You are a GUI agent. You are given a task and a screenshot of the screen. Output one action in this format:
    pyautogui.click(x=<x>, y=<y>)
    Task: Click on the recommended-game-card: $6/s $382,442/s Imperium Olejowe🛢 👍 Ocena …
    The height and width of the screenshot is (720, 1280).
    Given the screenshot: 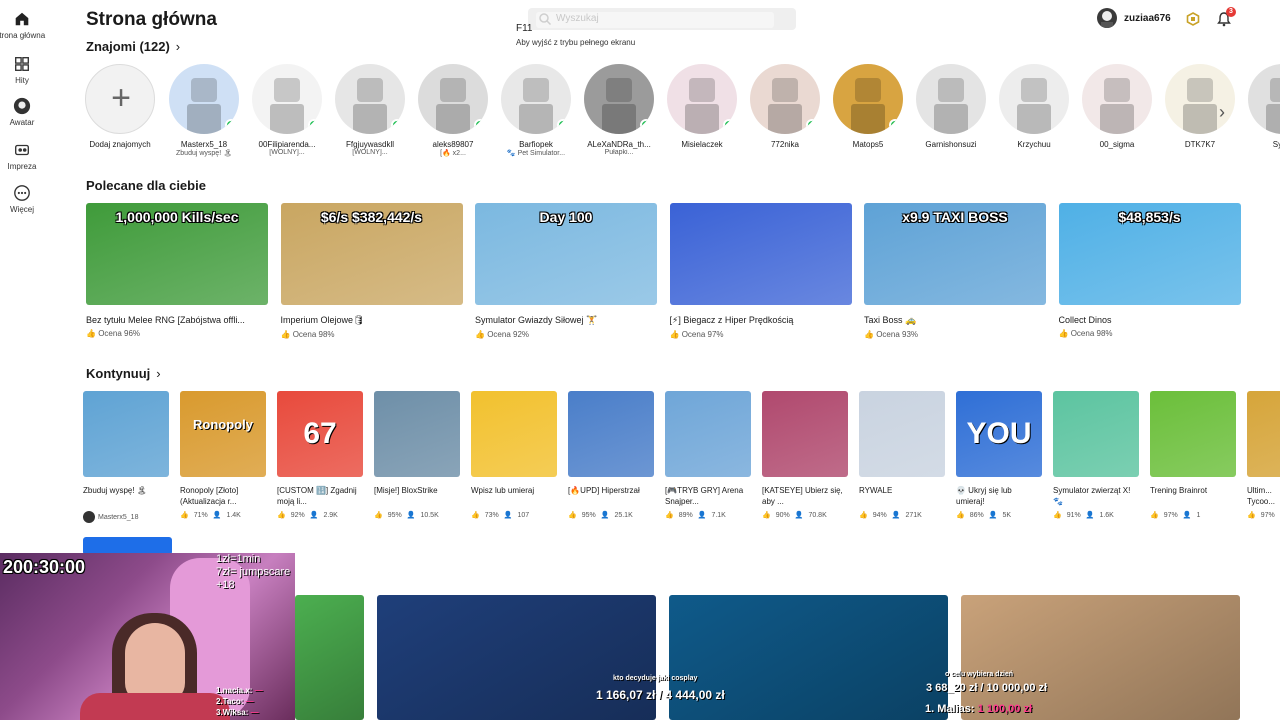 What is the action you would take?
    pyautogui.click(x=371, y=271)
    